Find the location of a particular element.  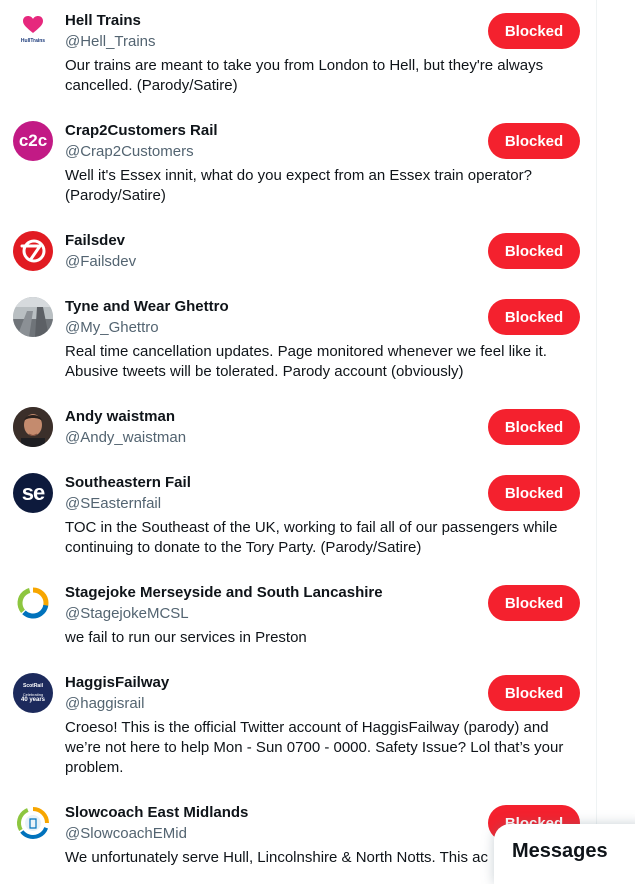

messages-drawer-title: Messages is located at coordinates (560, 851).